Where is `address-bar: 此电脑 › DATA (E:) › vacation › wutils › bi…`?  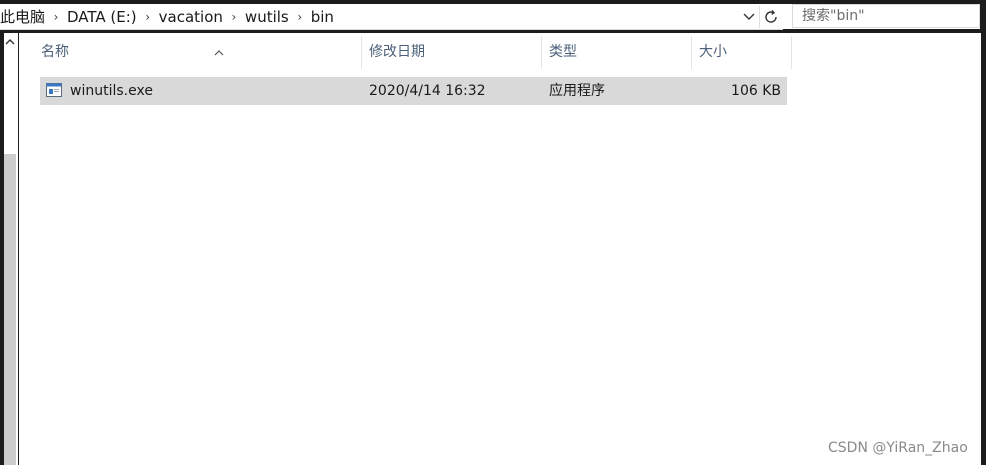
address-bar: 此电脑 › DATA (E:) › vacation › wutils › bi… is located at coordinates (391, 17).